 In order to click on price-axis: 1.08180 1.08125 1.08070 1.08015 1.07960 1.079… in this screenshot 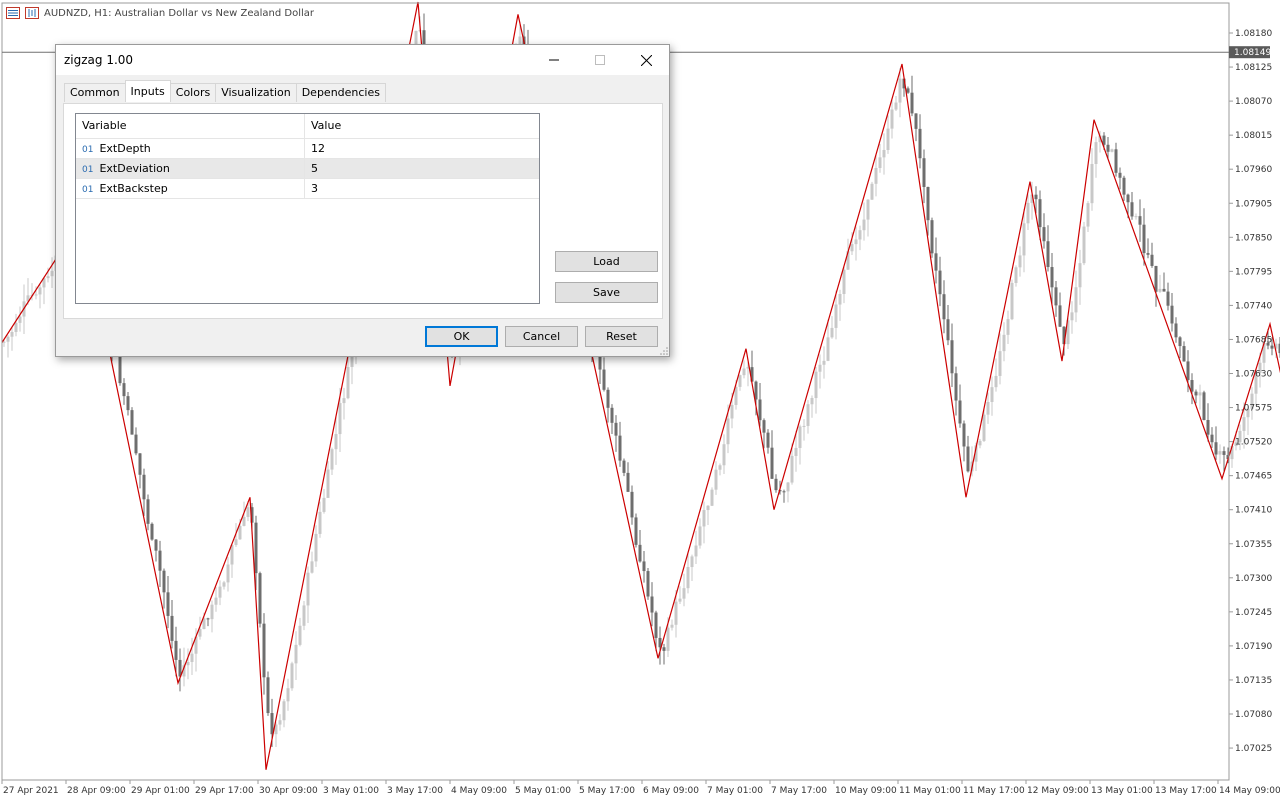, I will do `click(1250, 391)`.